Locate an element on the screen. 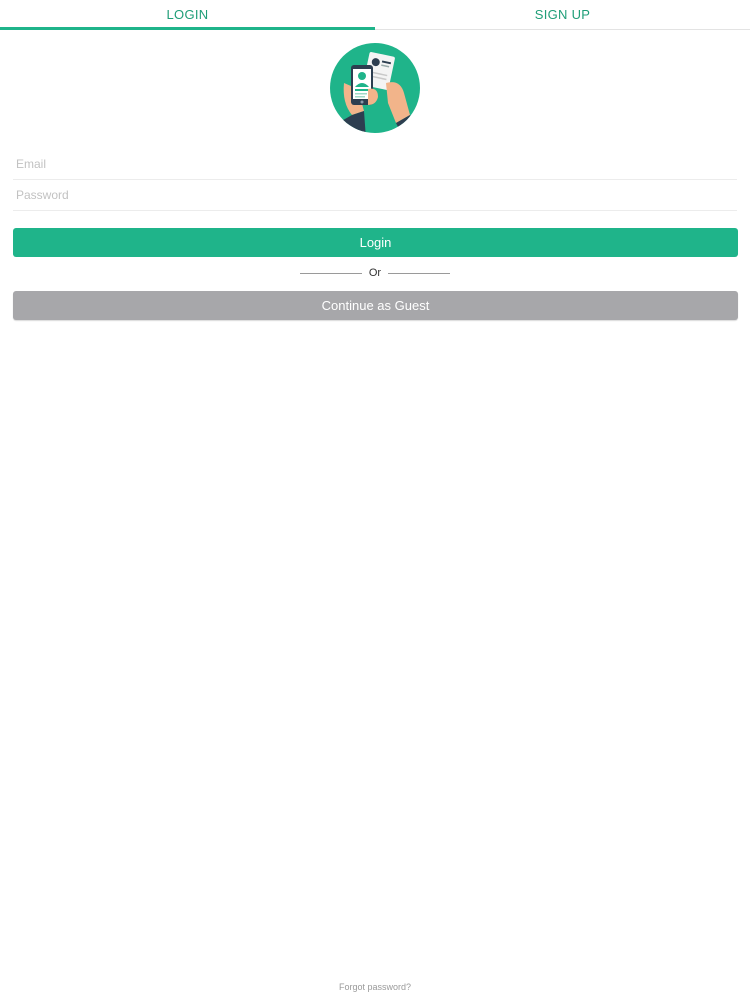 The image size is (750, 1000). logo is located at coordinates (375, 88).